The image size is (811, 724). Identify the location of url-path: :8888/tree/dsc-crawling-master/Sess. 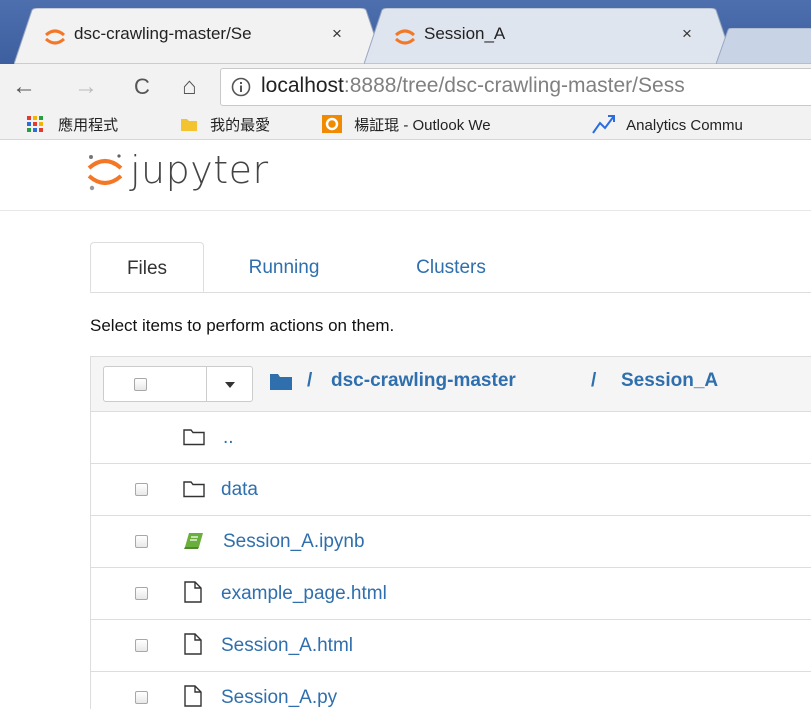
(514, 85).